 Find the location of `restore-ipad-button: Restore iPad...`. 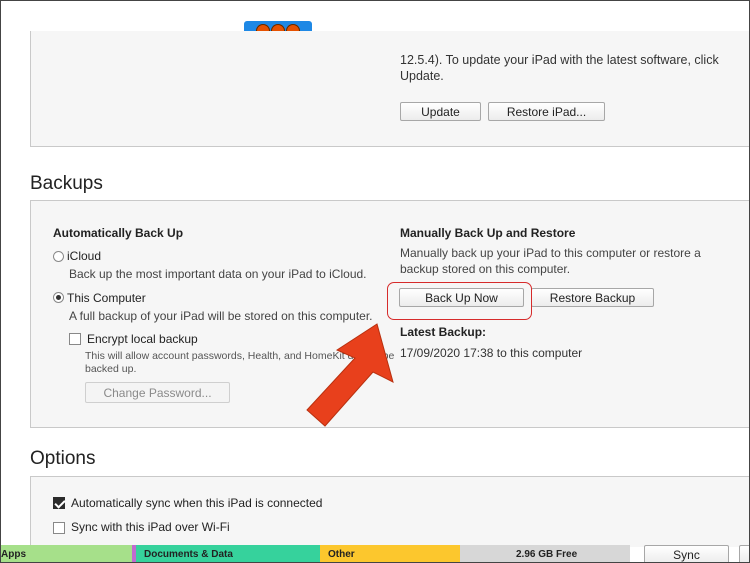

restore-ipad-button: Restore iPad... is located at coordinates (546, 111).